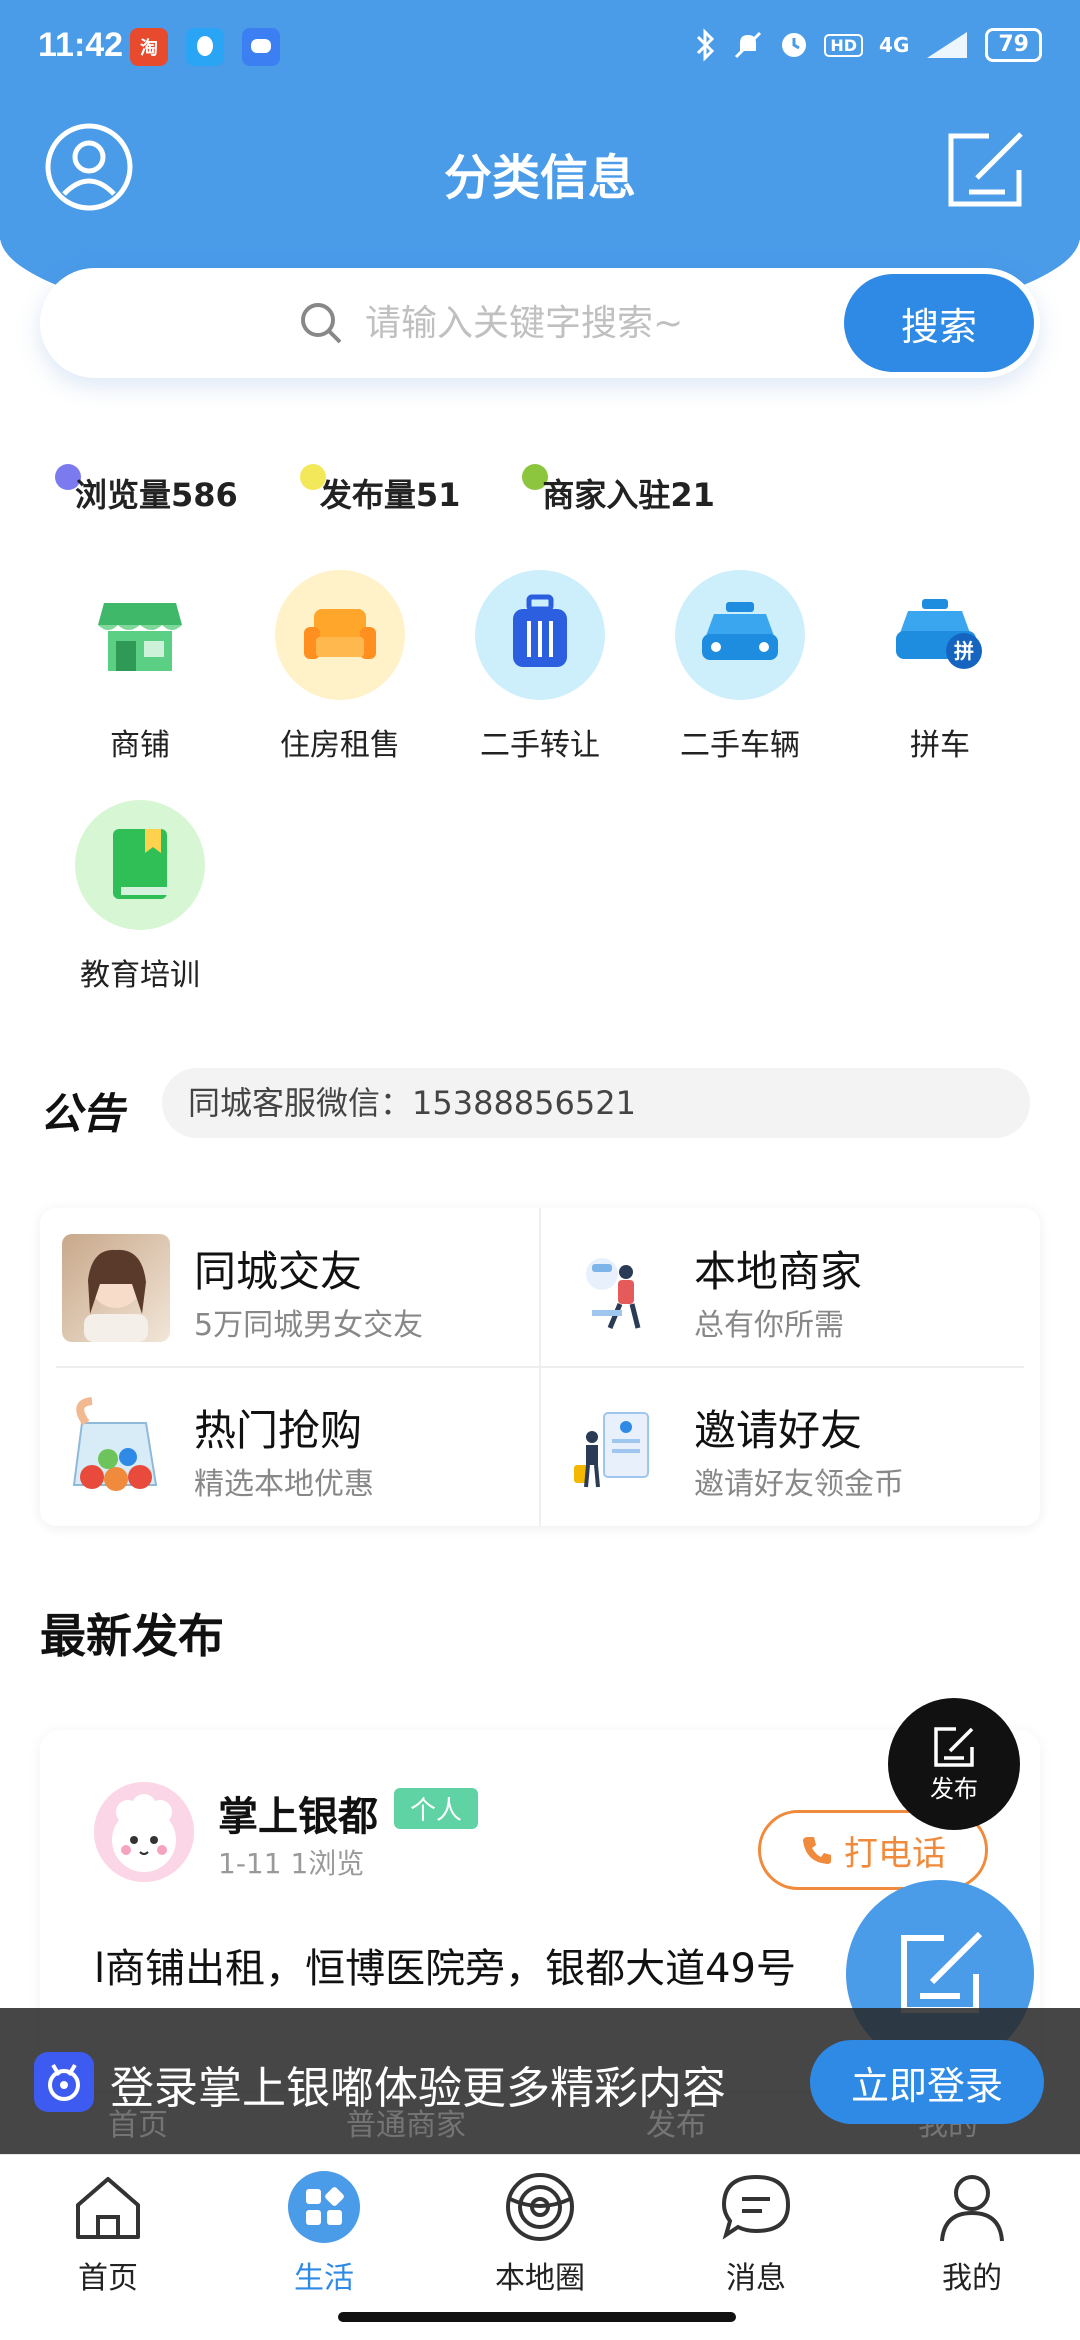  What do you see at coordinates (868, 45) in the screenshot?
I see `status-indicators: HD 4G 79` at bounding box center [868, 45].